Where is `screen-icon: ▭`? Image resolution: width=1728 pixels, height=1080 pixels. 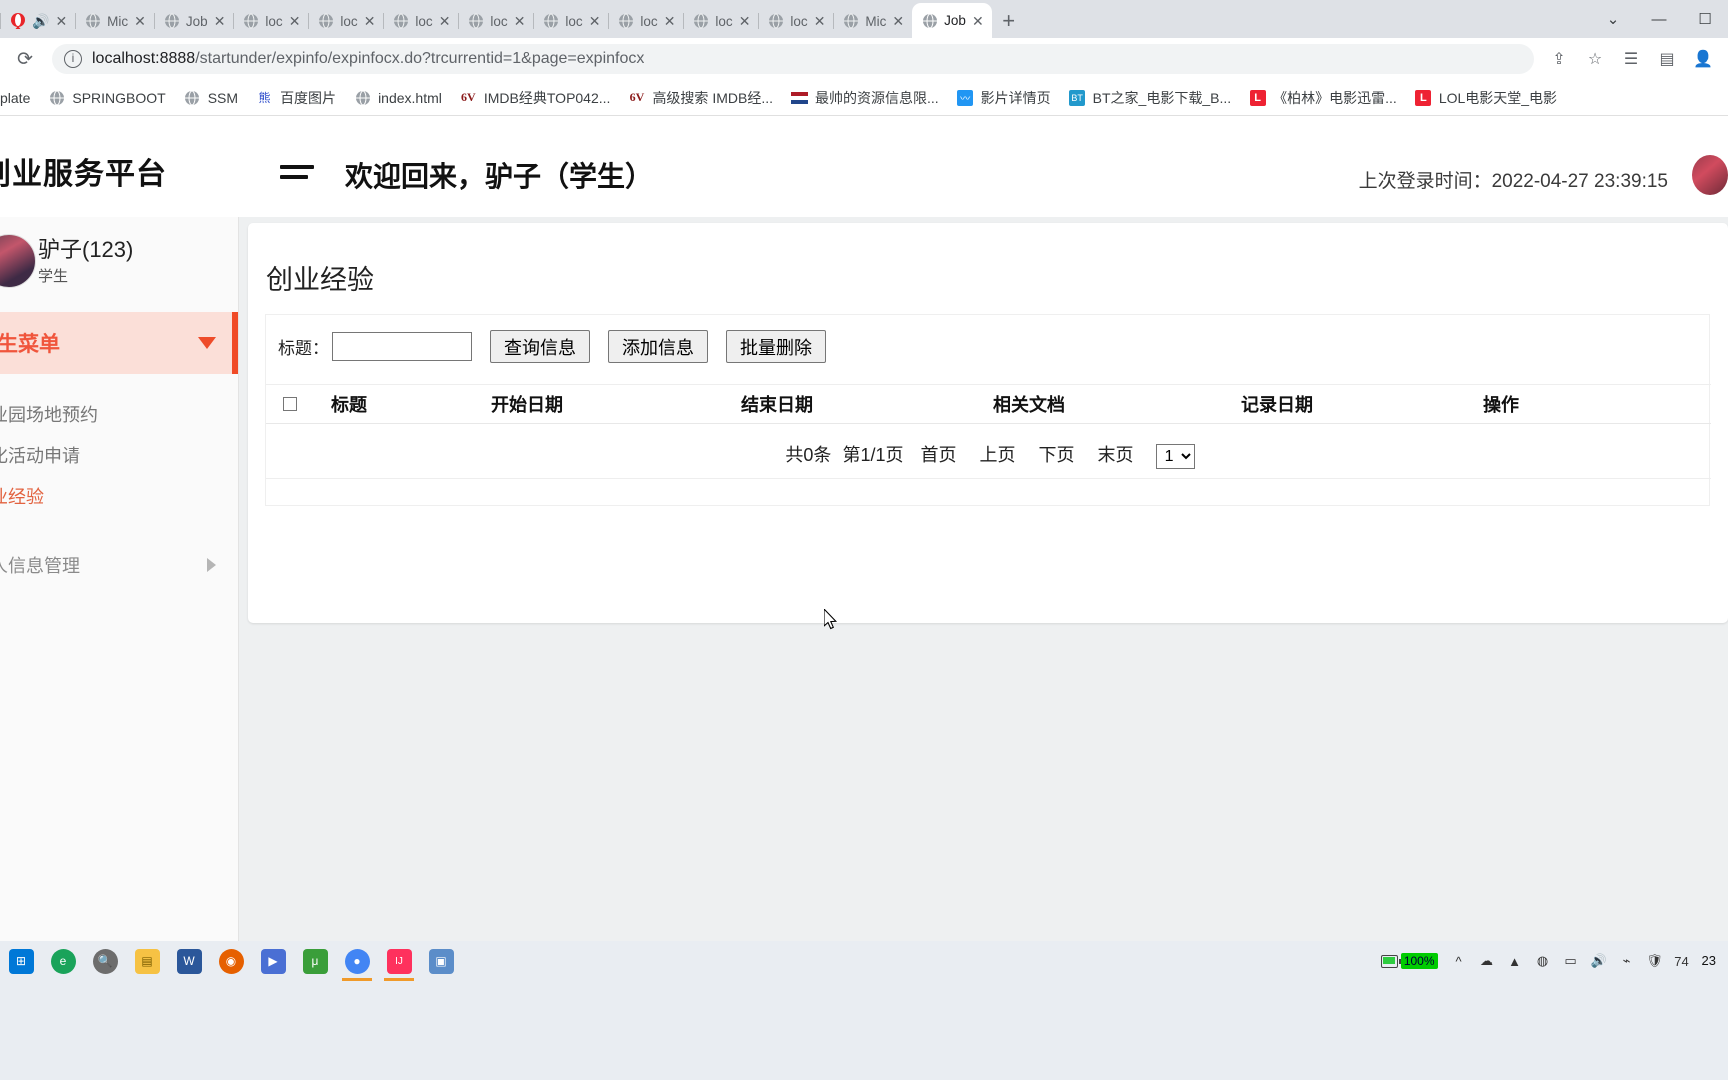
screen-icon: ▭ is located at coordinates (1571, 961).